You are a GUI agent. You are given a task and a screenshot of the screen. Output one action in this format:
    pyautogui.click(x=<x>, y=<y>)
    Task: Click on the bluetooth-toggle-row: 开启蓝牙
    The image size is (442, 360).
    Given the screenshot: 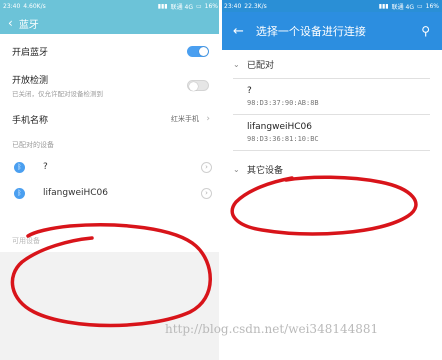 What is the action you would take?
    pyautogui.click(x=110, y=51)
    